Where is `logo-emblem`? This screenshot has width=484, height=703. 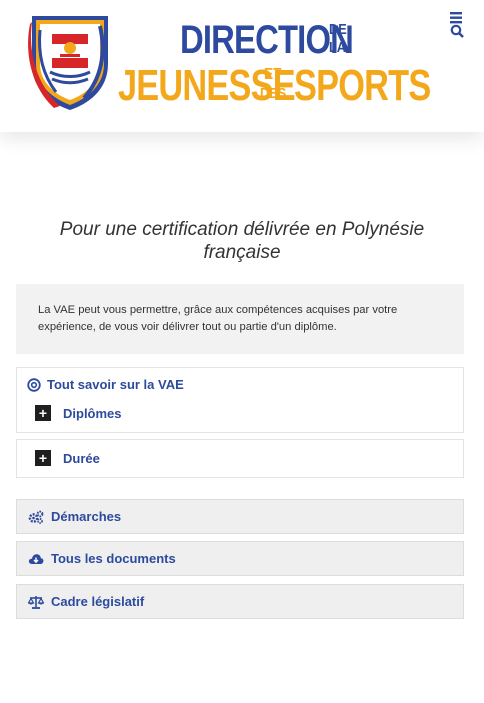 logo-emblem is located at coordinates (70, 62).